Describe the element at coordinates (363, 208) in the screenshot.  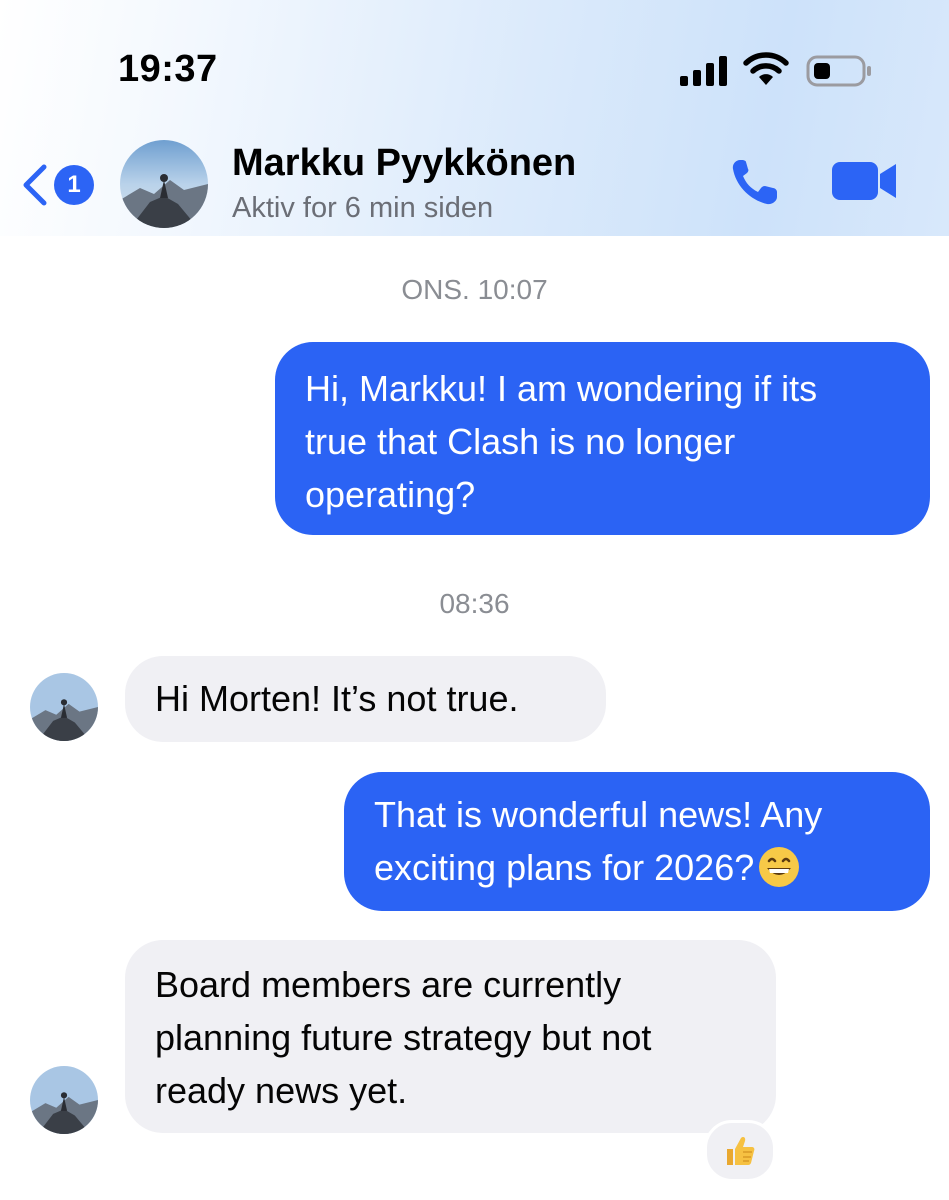
I see `contact-active-status: Aktiv for 6 min siden` at that location.